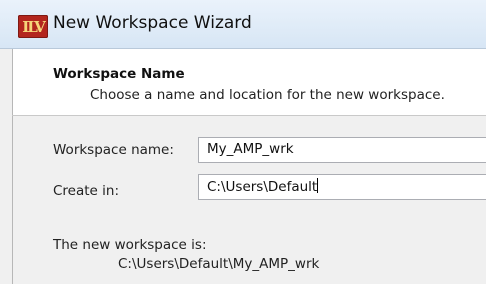  Describe the element at coordinates (318, 185) in the screenshot. I see `text-caret` at that location.